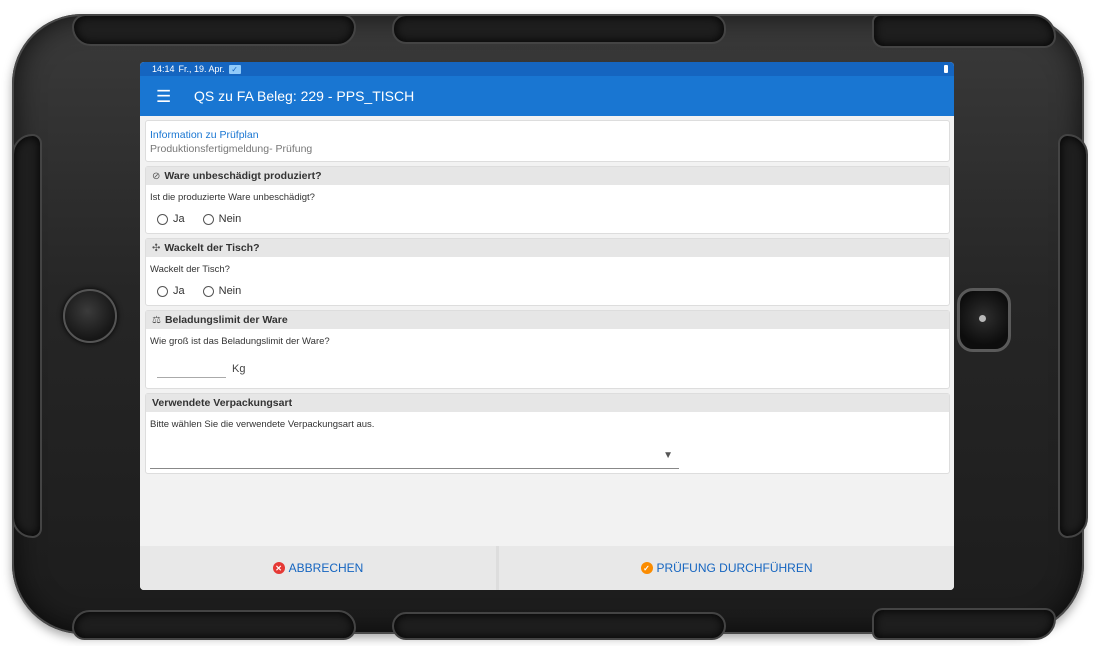 The width and height of the screenshot is (1095, 646). Describe the element at coordinates (547, 403) in the screenshot. I see `section-header: Verwendete Verpackungsart` at that location.